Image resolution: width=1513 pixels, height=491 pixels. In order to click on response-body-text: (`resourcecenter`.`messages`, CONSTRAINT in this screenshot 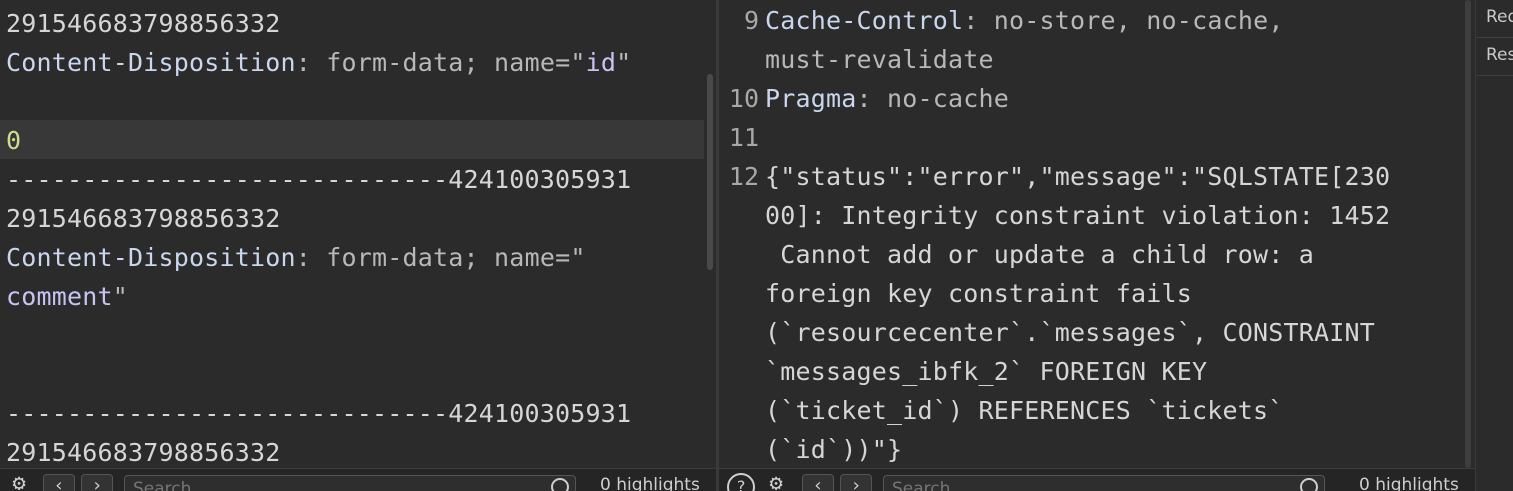, I will do `click(1070, 332)`.